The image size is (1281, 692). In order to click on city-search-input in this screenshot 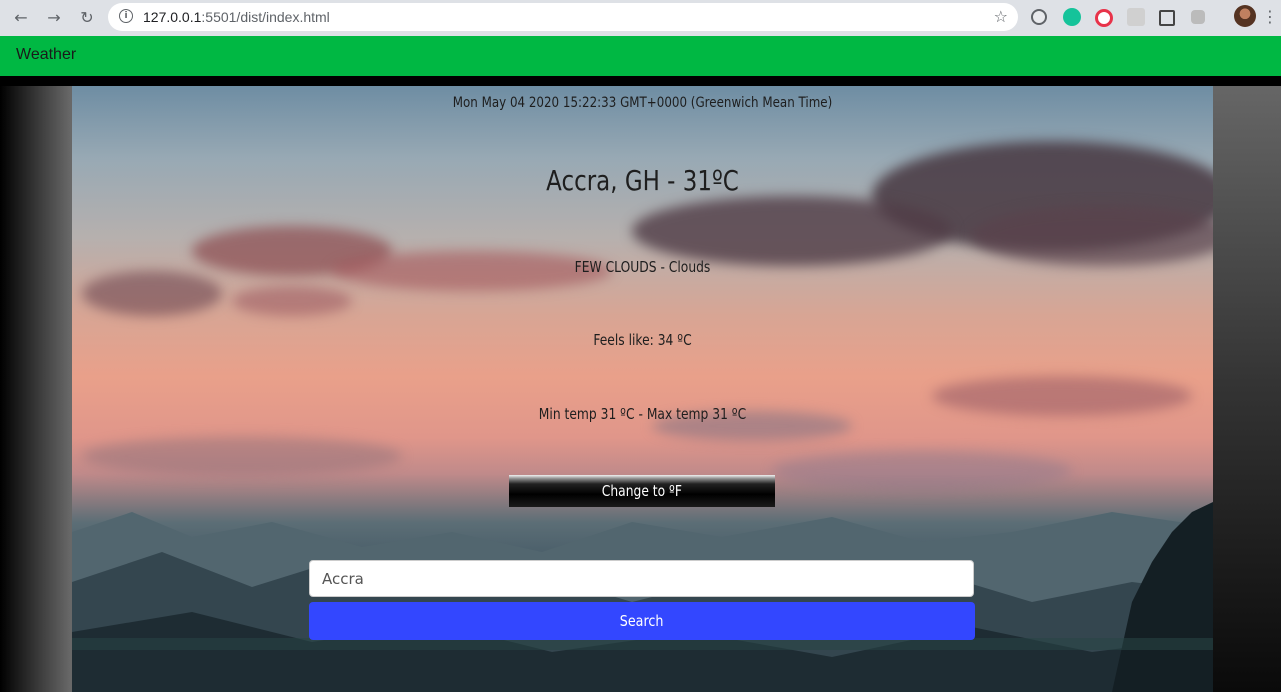, I will do `click(641, 578)`.